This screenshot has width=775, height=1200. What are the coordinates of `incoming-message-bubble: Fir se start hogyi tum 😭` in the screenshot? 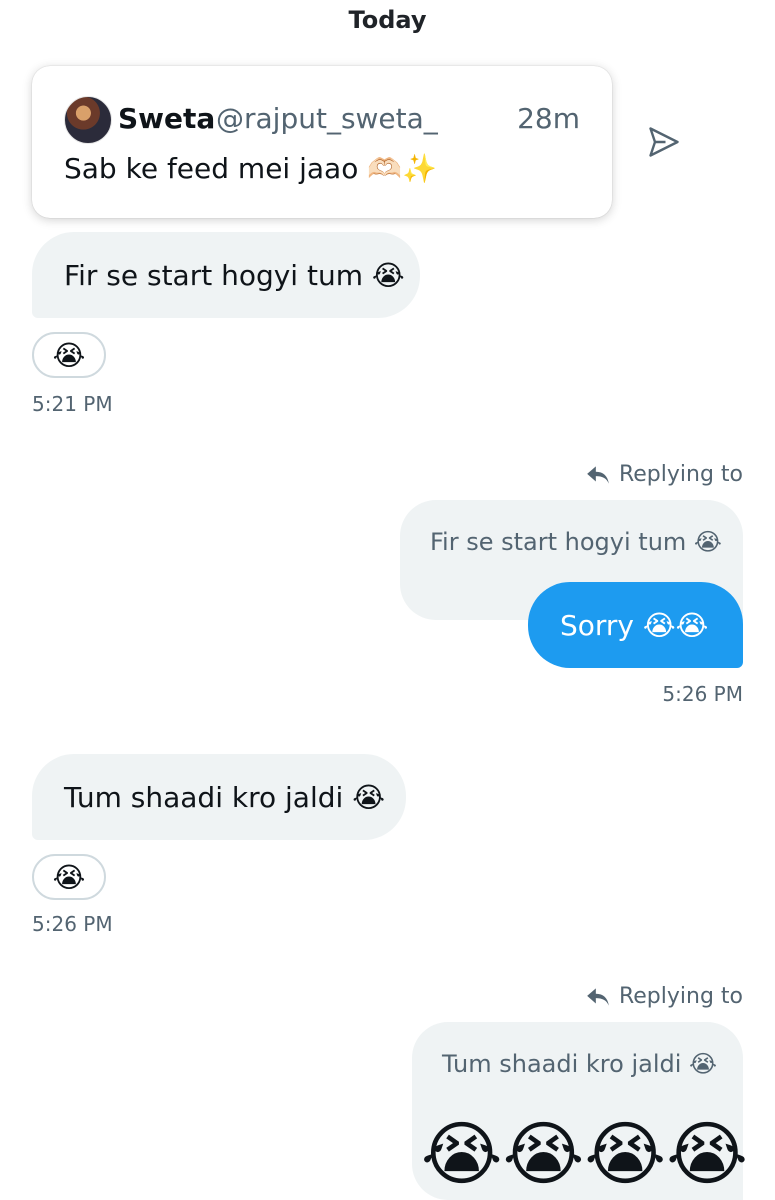 It's located at (226, 275).